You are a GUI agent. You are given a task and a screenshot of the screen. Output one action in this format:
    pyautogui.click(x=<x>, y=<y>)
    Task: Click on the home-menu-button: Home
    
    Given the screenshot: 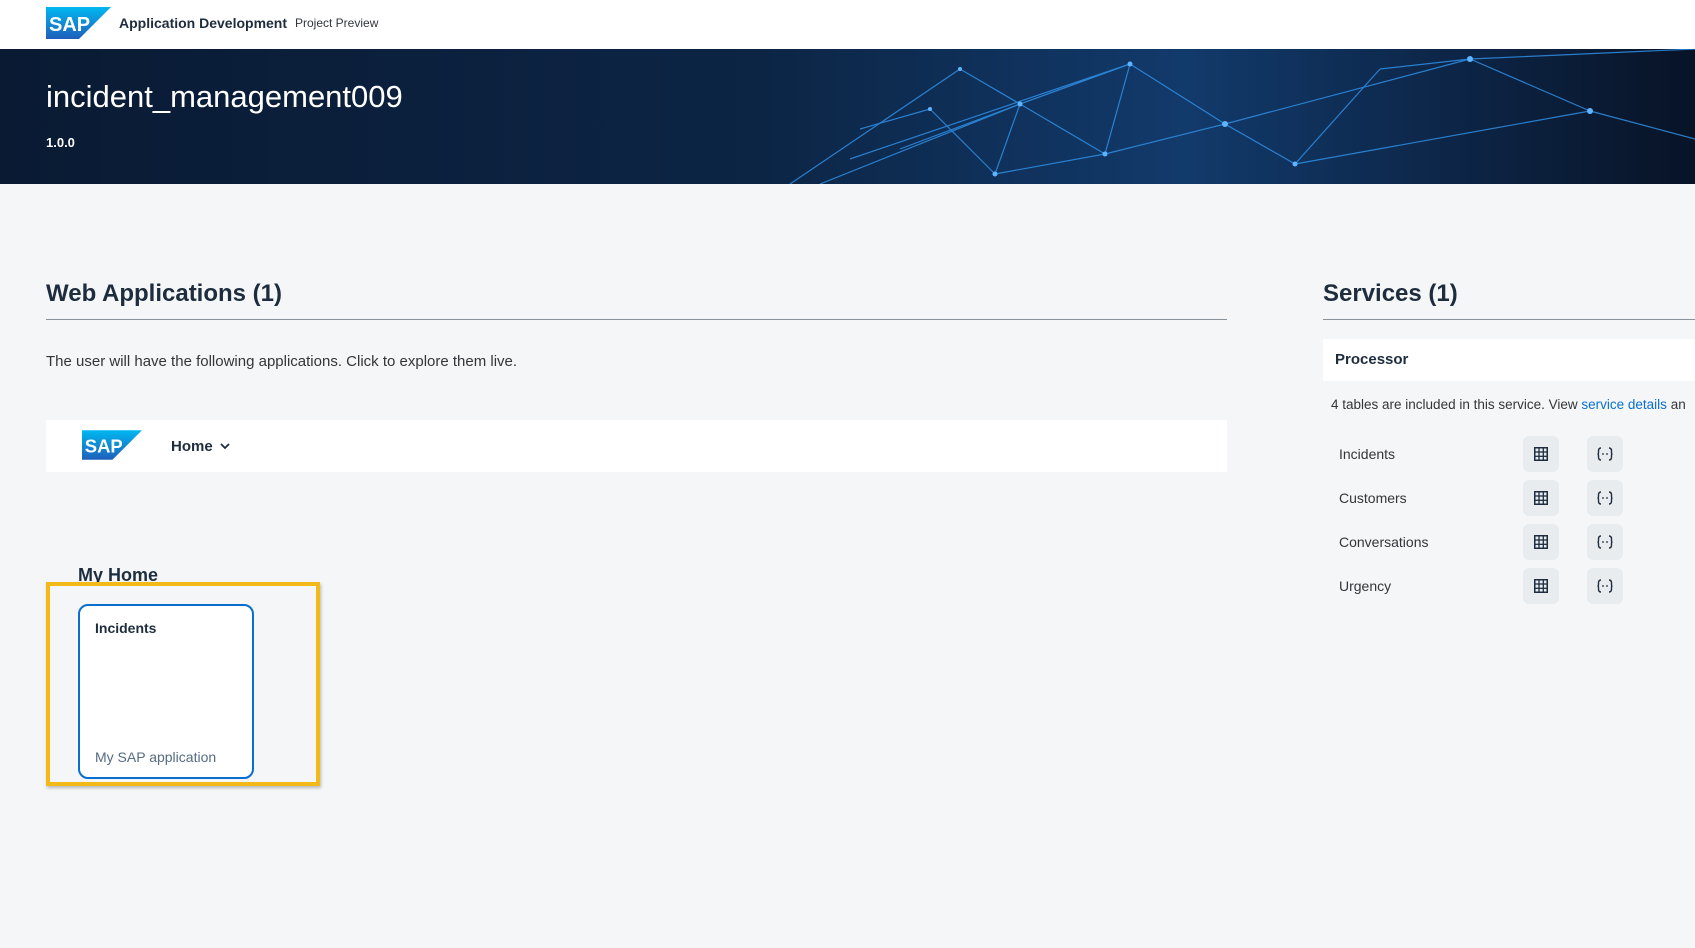 What is the action you would take?
    pyautogui.click(x=201, y=446)
    